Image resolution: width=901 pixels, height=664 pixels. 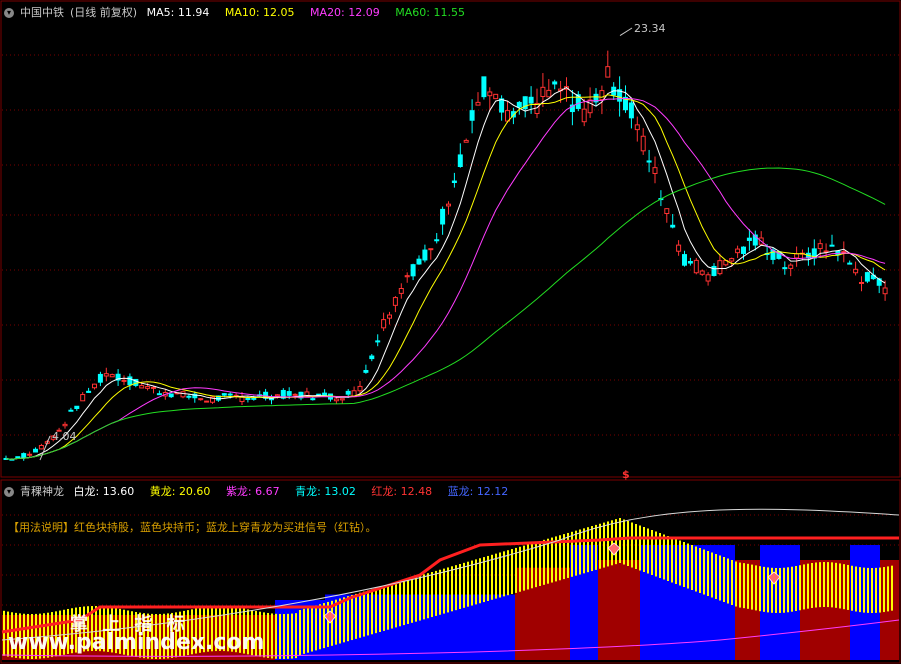 What do you see at coordinates (325, 491) in the screenshot?
I see `cyan-dragon-indicator: 青龙: 13.02` at bounding box center [325, 491].